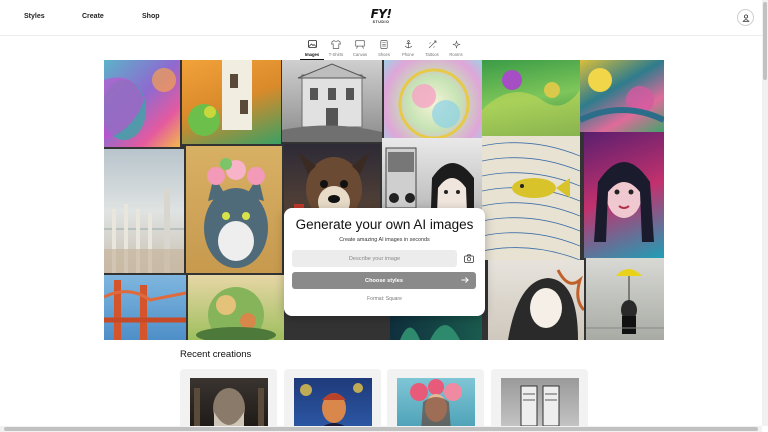 This screenshot has height=432, width=768. Describe the element at coordinates (384, 240) in the screenshot. I see `hero-subtitle: Create amazing AI images in seconds` at that location.